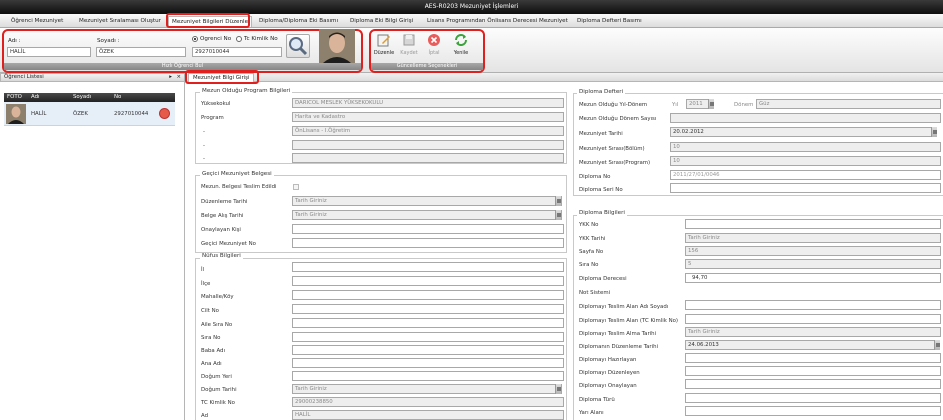 The width and height of the screenshot is (943, 420). I want to click on kaydet-label: Kaydet, so click(409, 53).